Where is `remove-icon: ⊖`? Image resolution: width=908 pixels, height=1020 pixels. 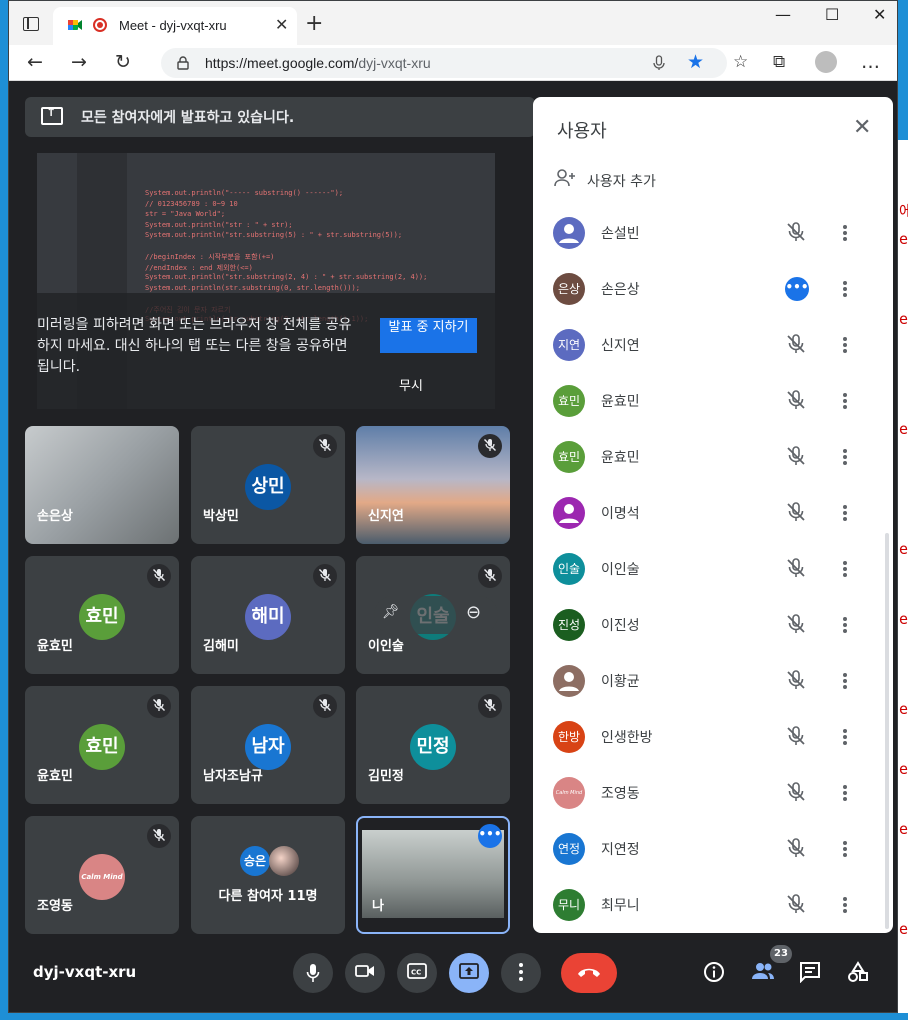
remove-icon: ⊖ is located at coordinates (473, 612).